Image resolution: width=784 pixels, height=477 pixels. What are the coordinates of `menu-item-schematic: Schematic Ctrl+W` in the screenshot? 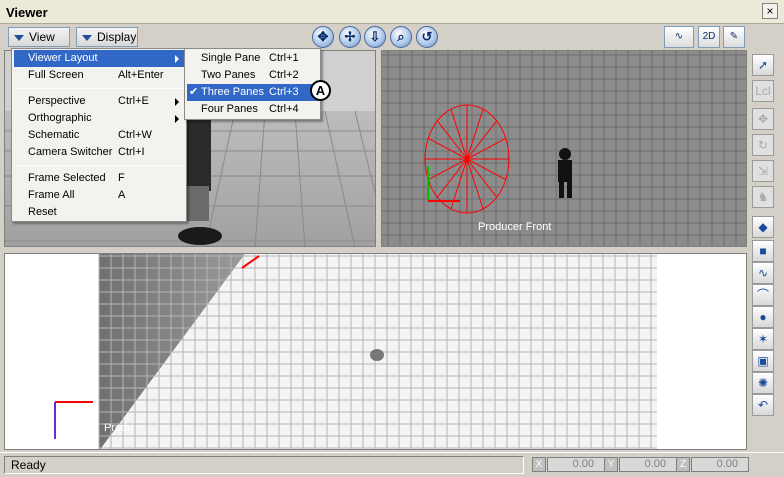 It's located at (99, 135).